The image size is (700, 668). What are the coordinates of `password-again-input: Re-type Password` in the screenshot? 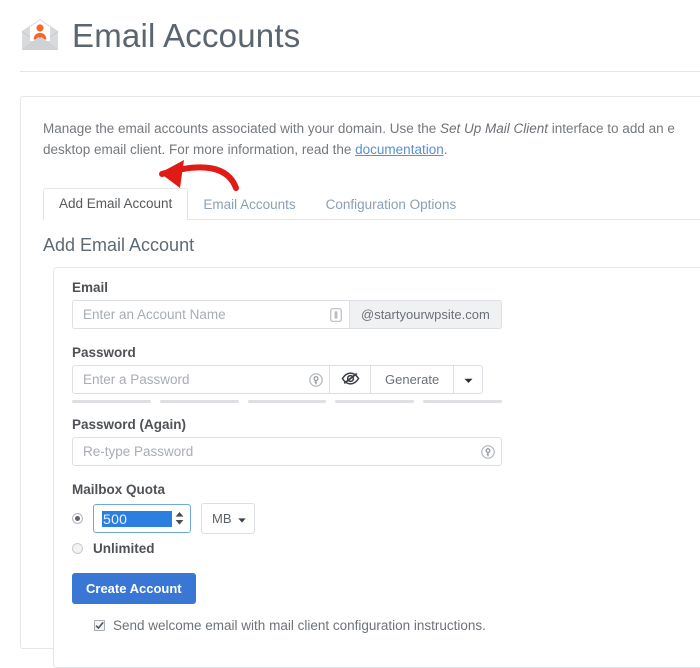 It's located at (287, 451).